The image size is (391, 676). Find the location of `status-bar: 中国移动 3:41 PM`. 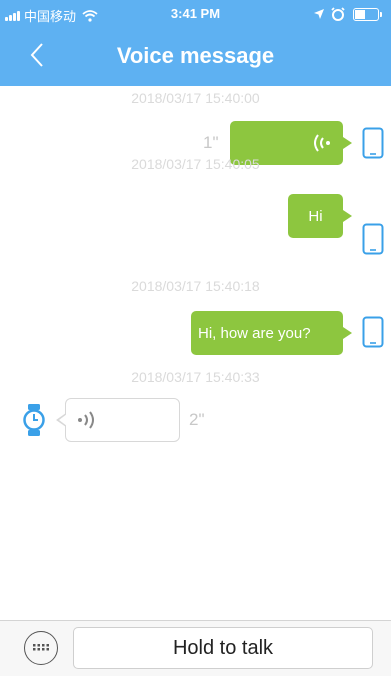

status-bar: 中国移动 3:41 PM is located at coordinates (195, 15).